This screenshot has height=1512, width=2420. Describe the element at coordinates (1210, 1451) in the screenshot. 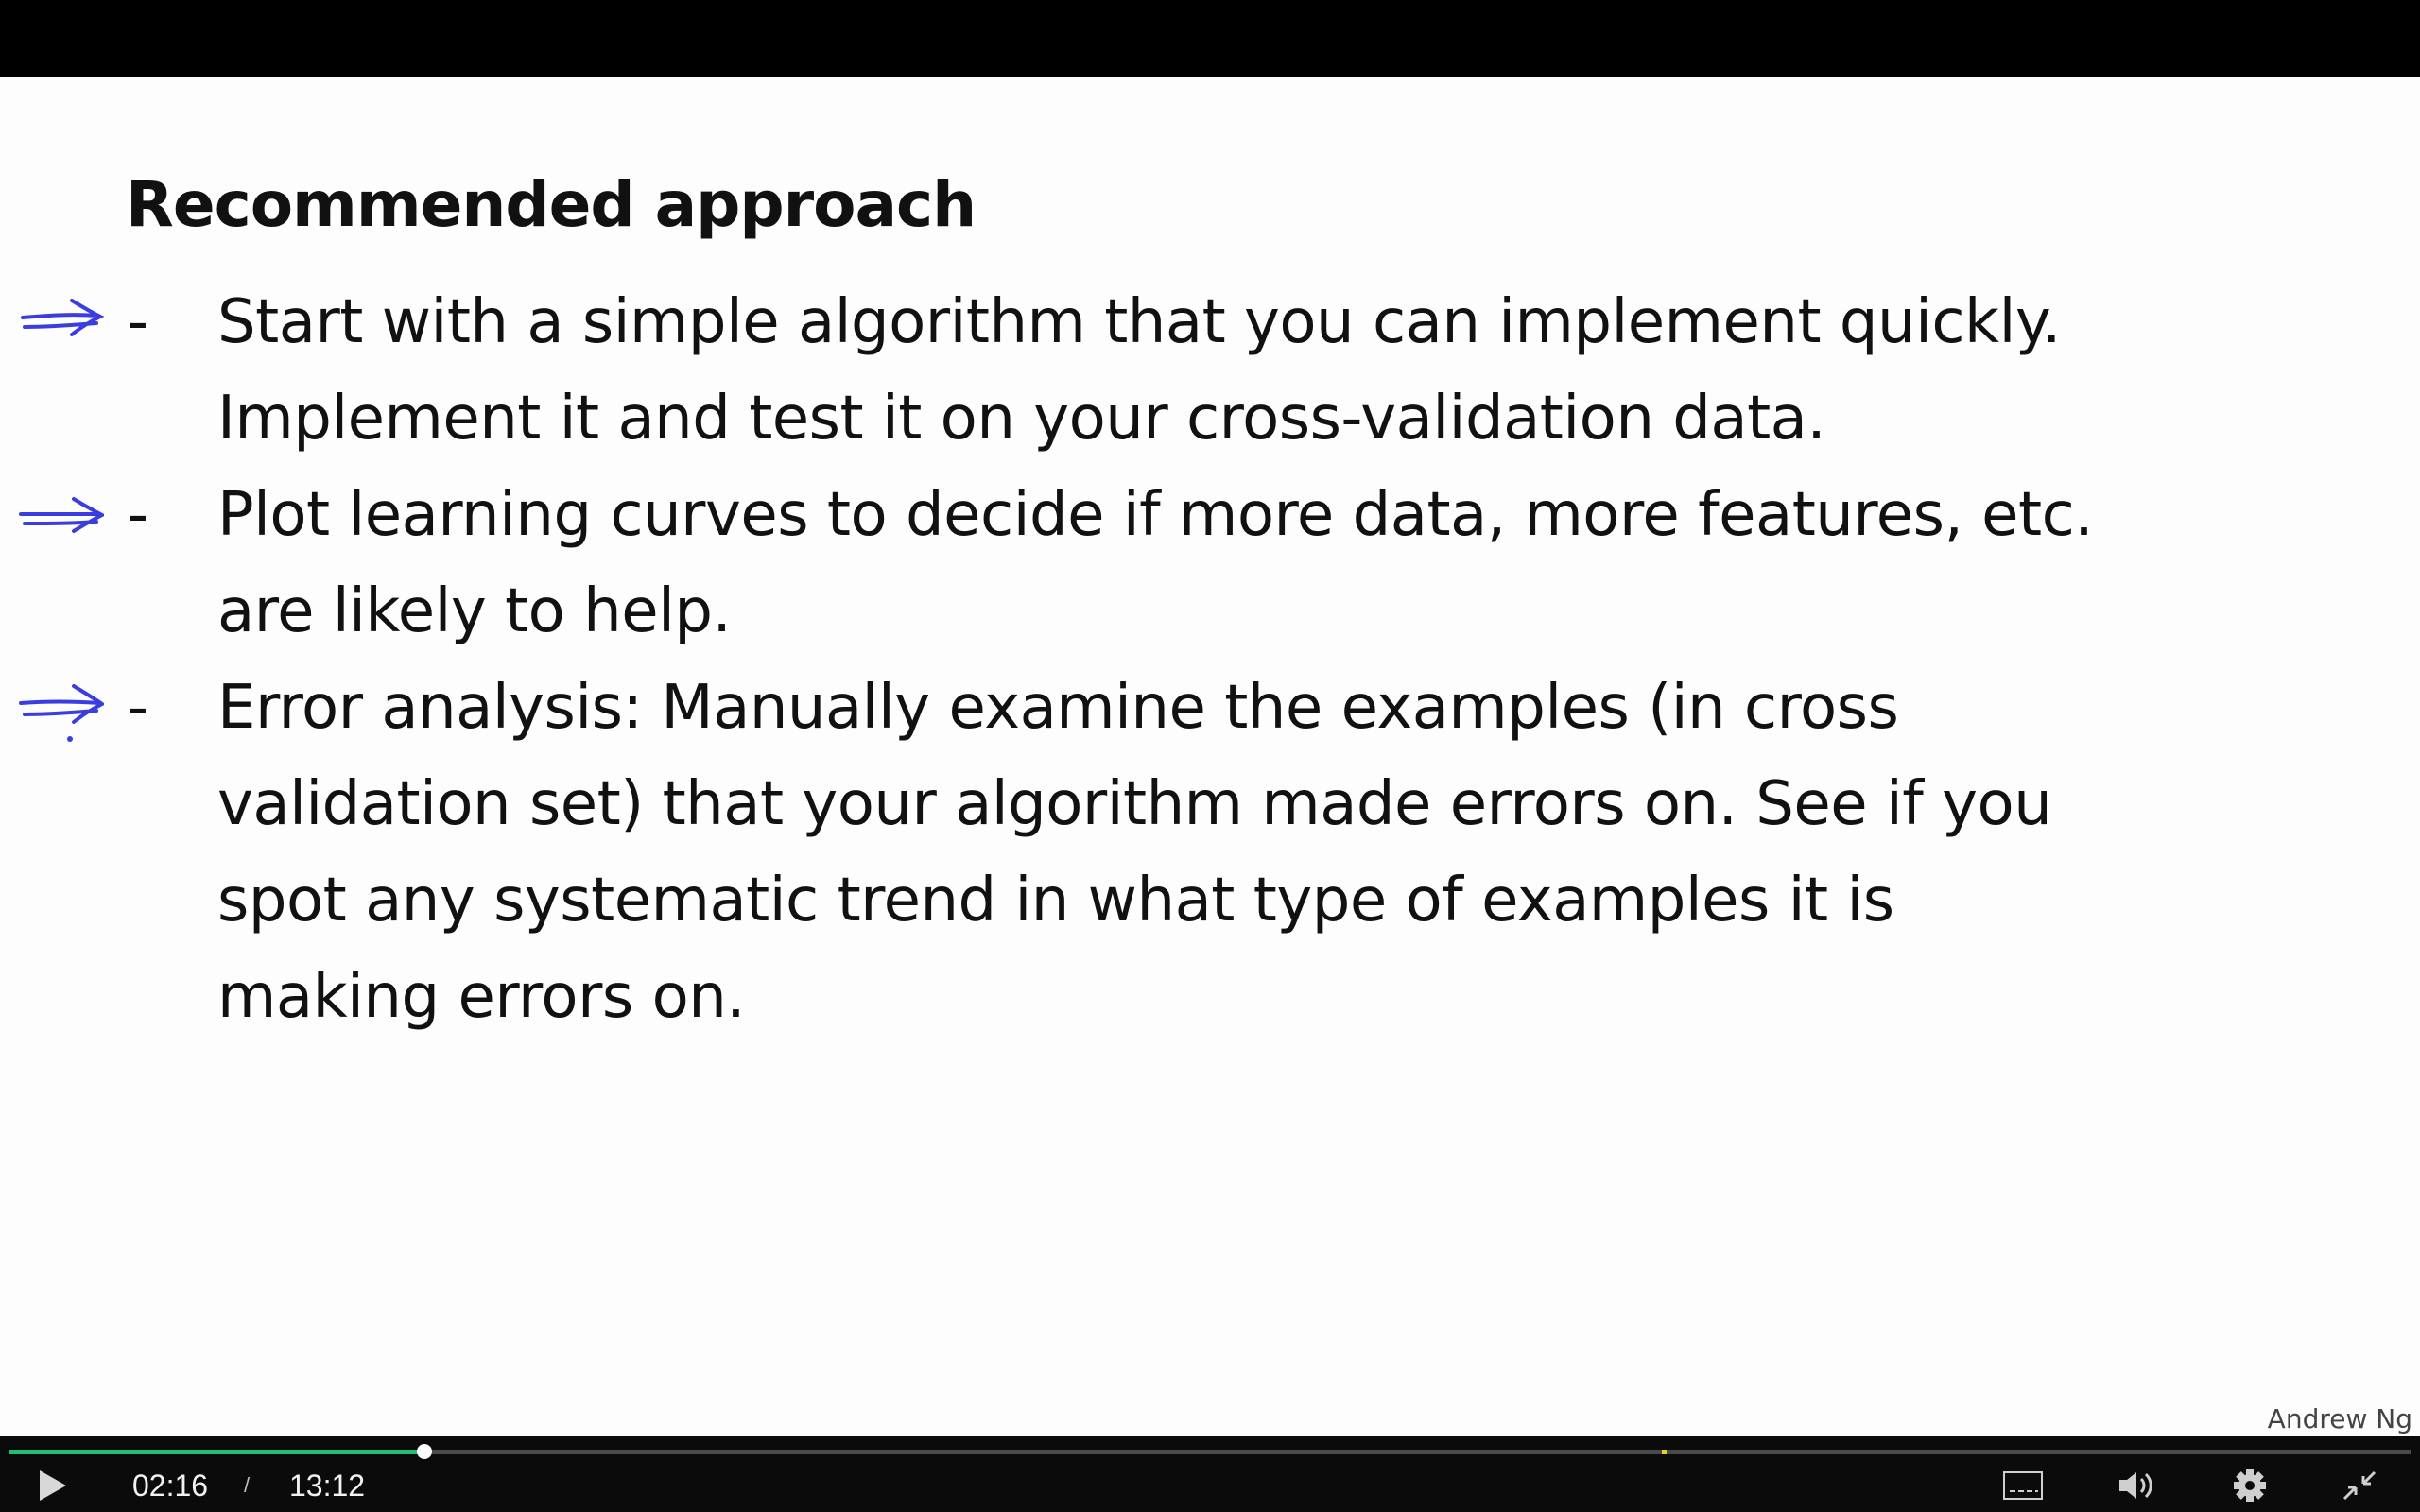

I see `progress-bar` at that location.